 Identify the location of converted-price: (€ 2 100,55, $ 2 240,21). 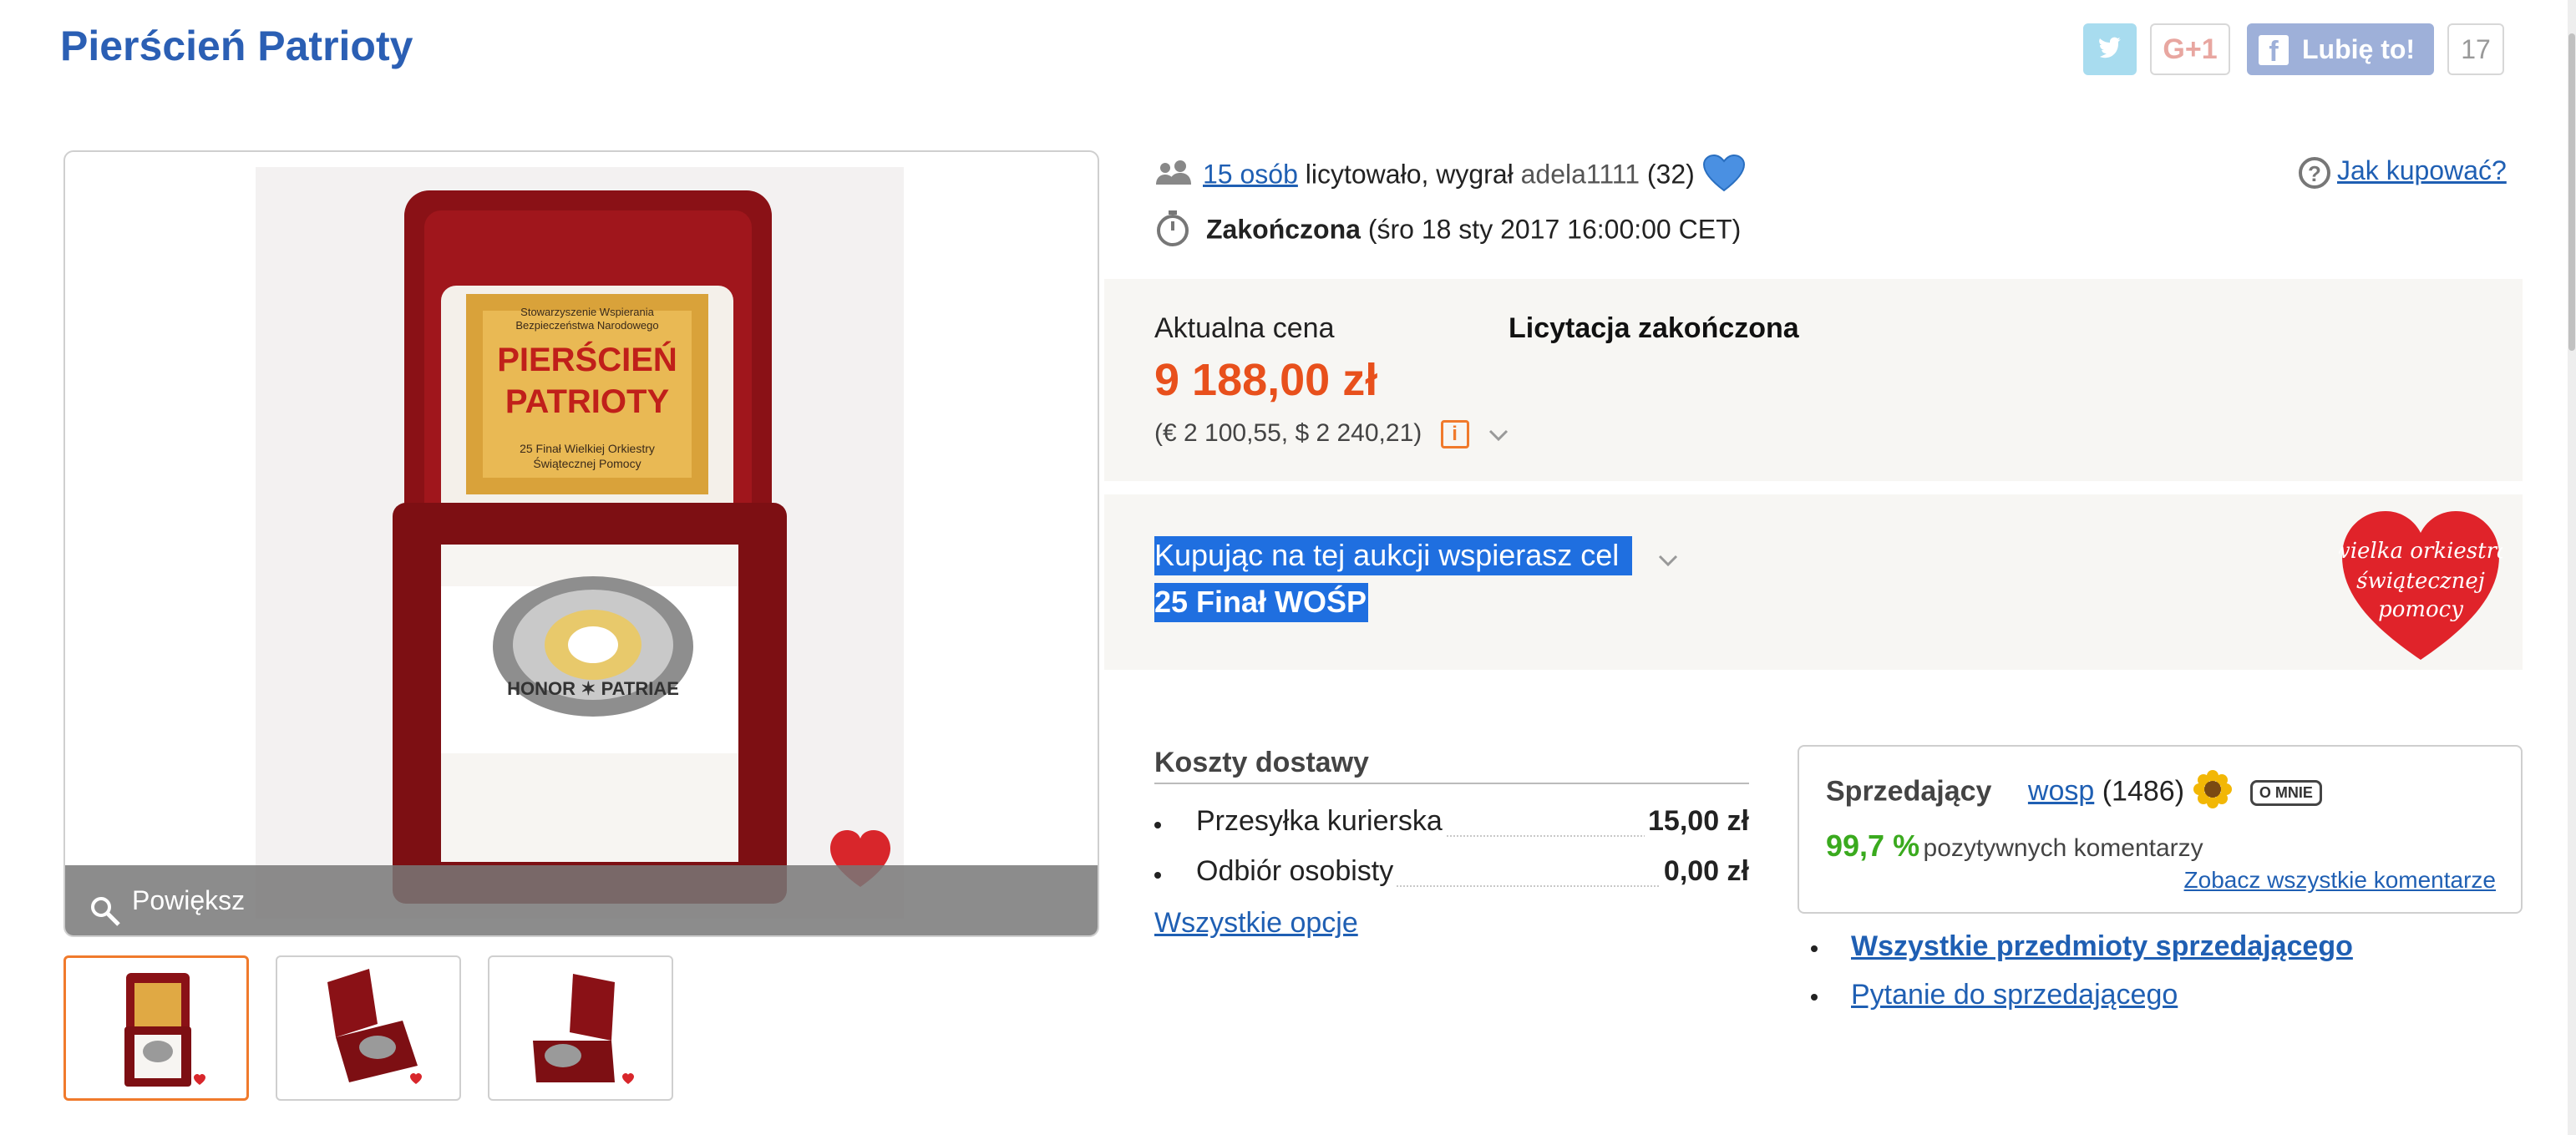
(1288, 433).